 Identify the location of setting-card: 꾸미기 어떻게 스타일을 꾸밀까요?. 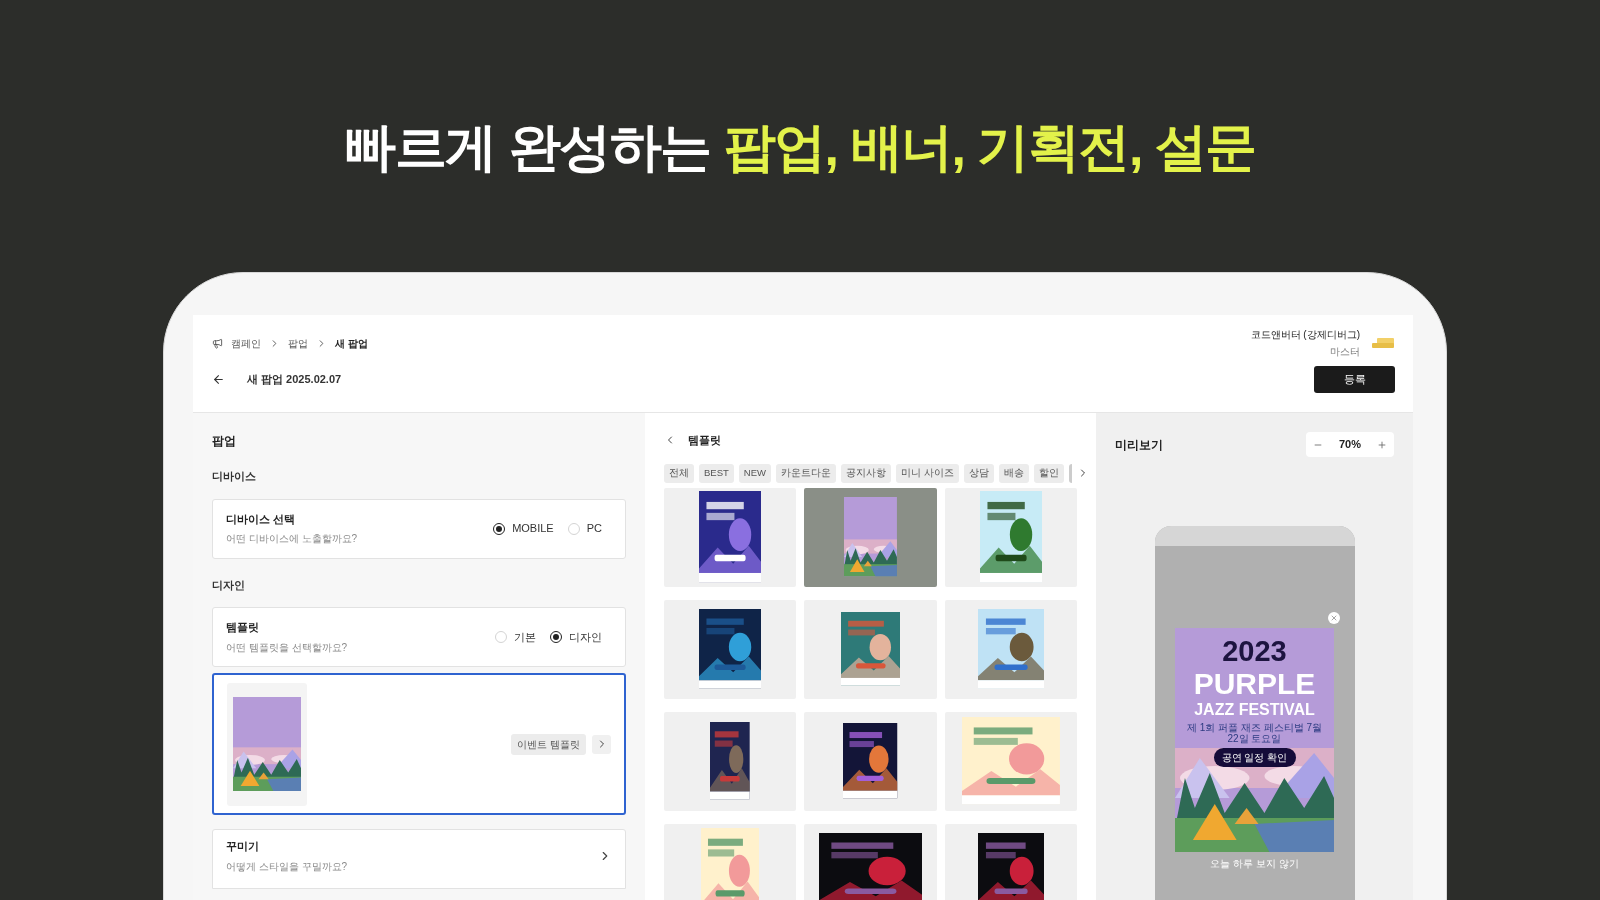
(419, 859).